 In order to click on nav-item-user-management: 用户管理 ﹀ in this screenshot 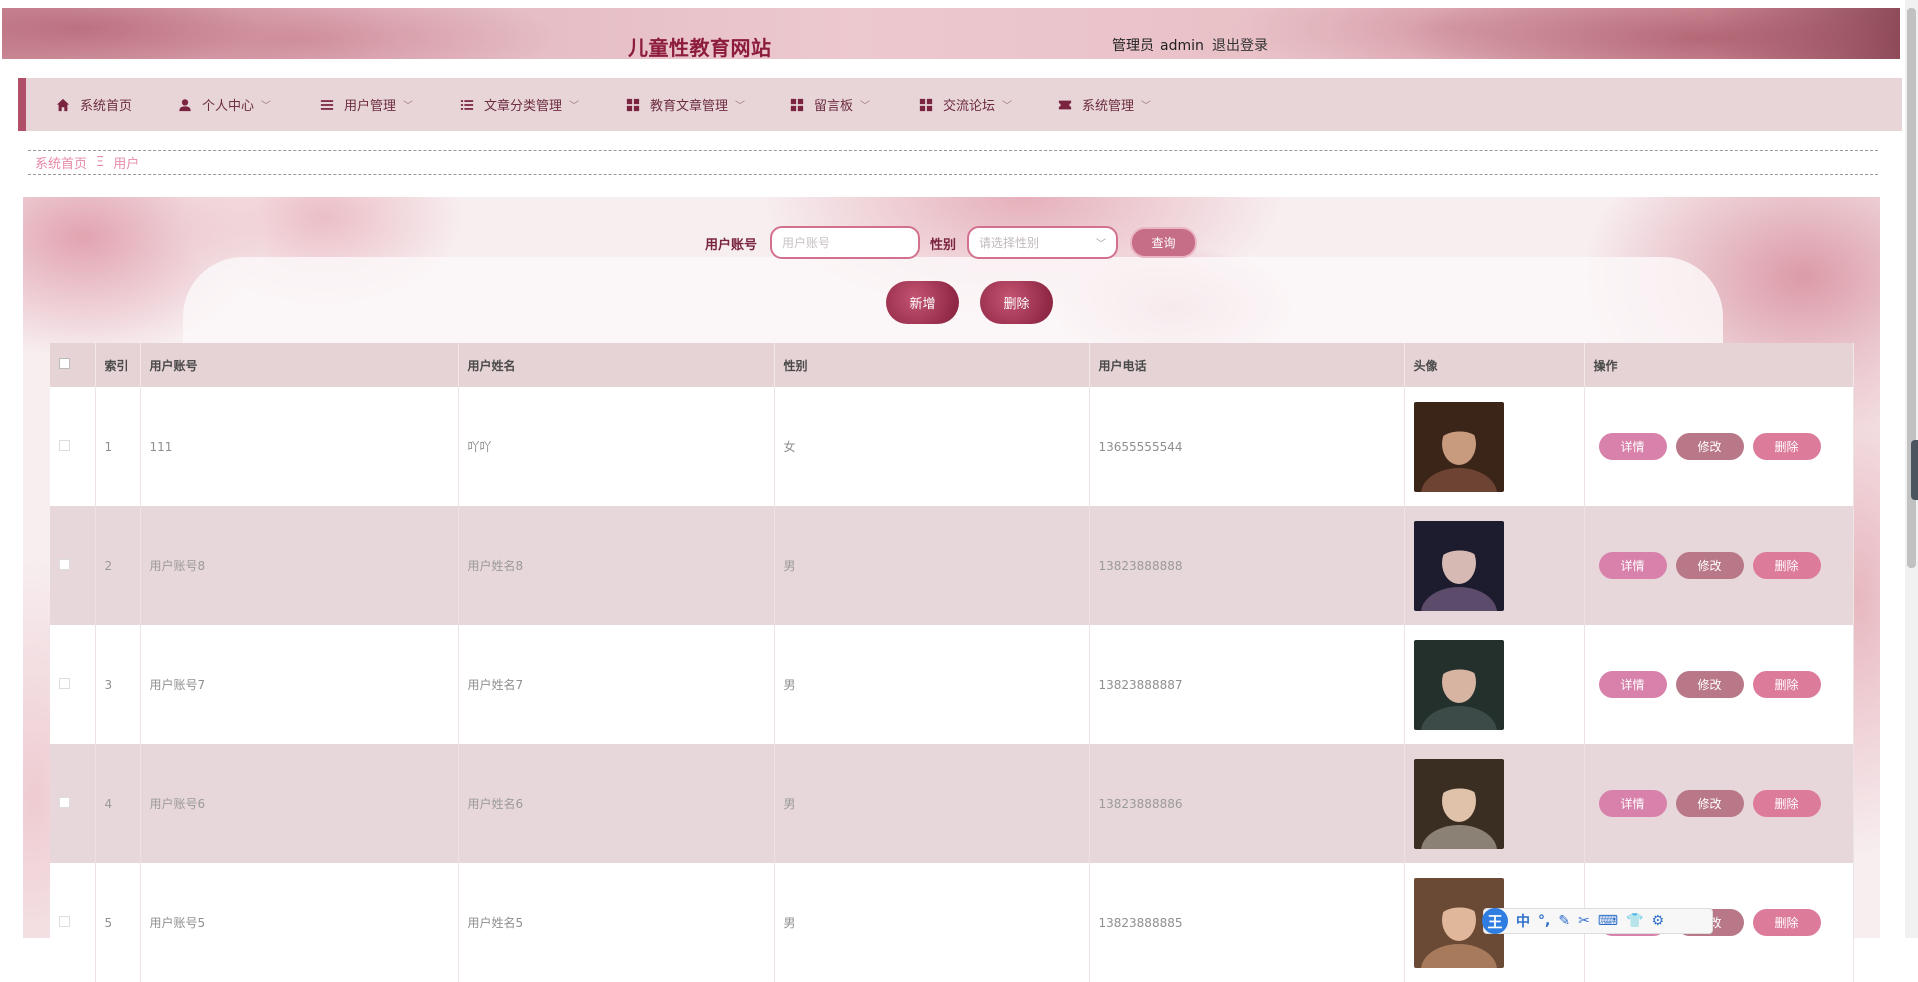, I will do `click(366, 104)`.